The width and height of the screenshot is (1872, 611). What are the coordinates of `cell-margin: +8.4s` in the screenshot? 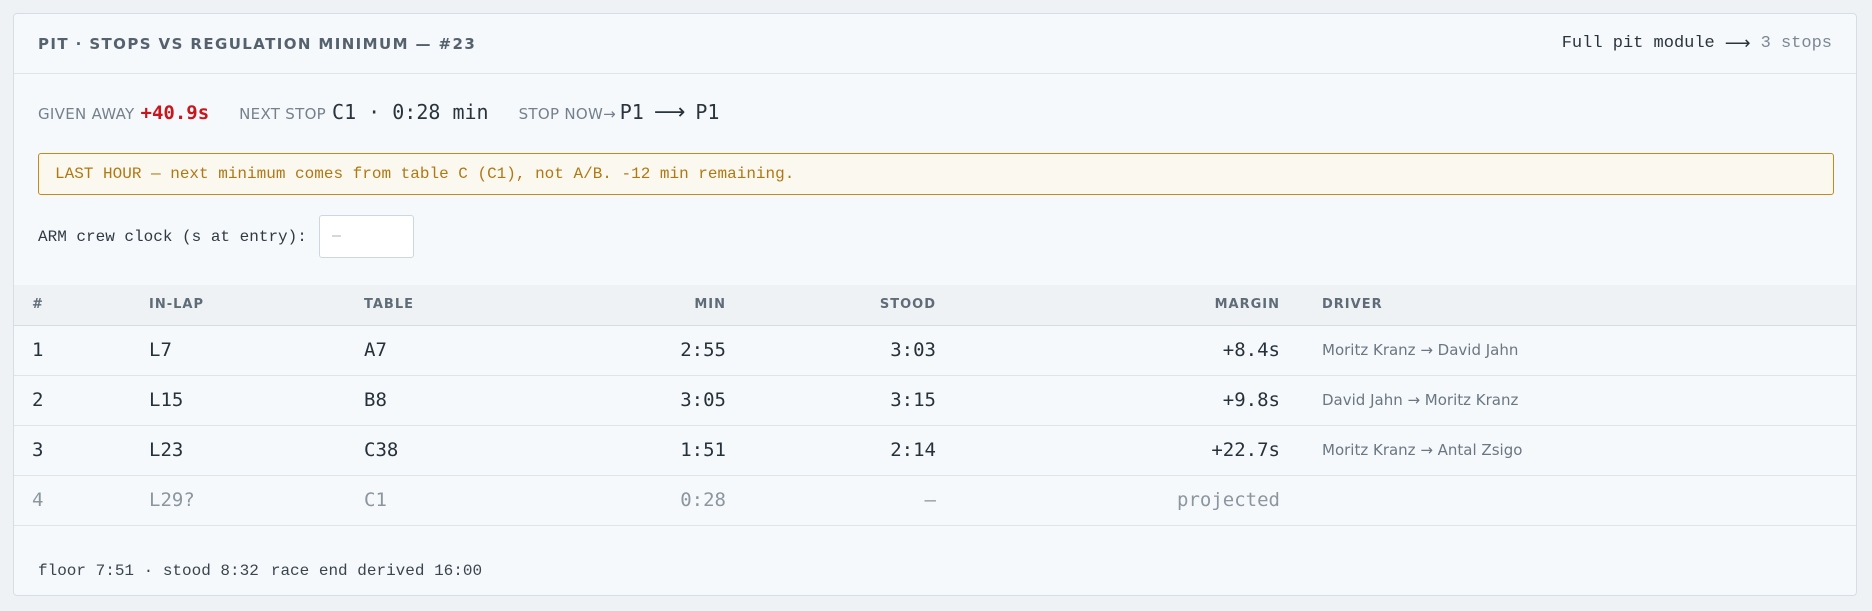 It's located at (1251, 350).